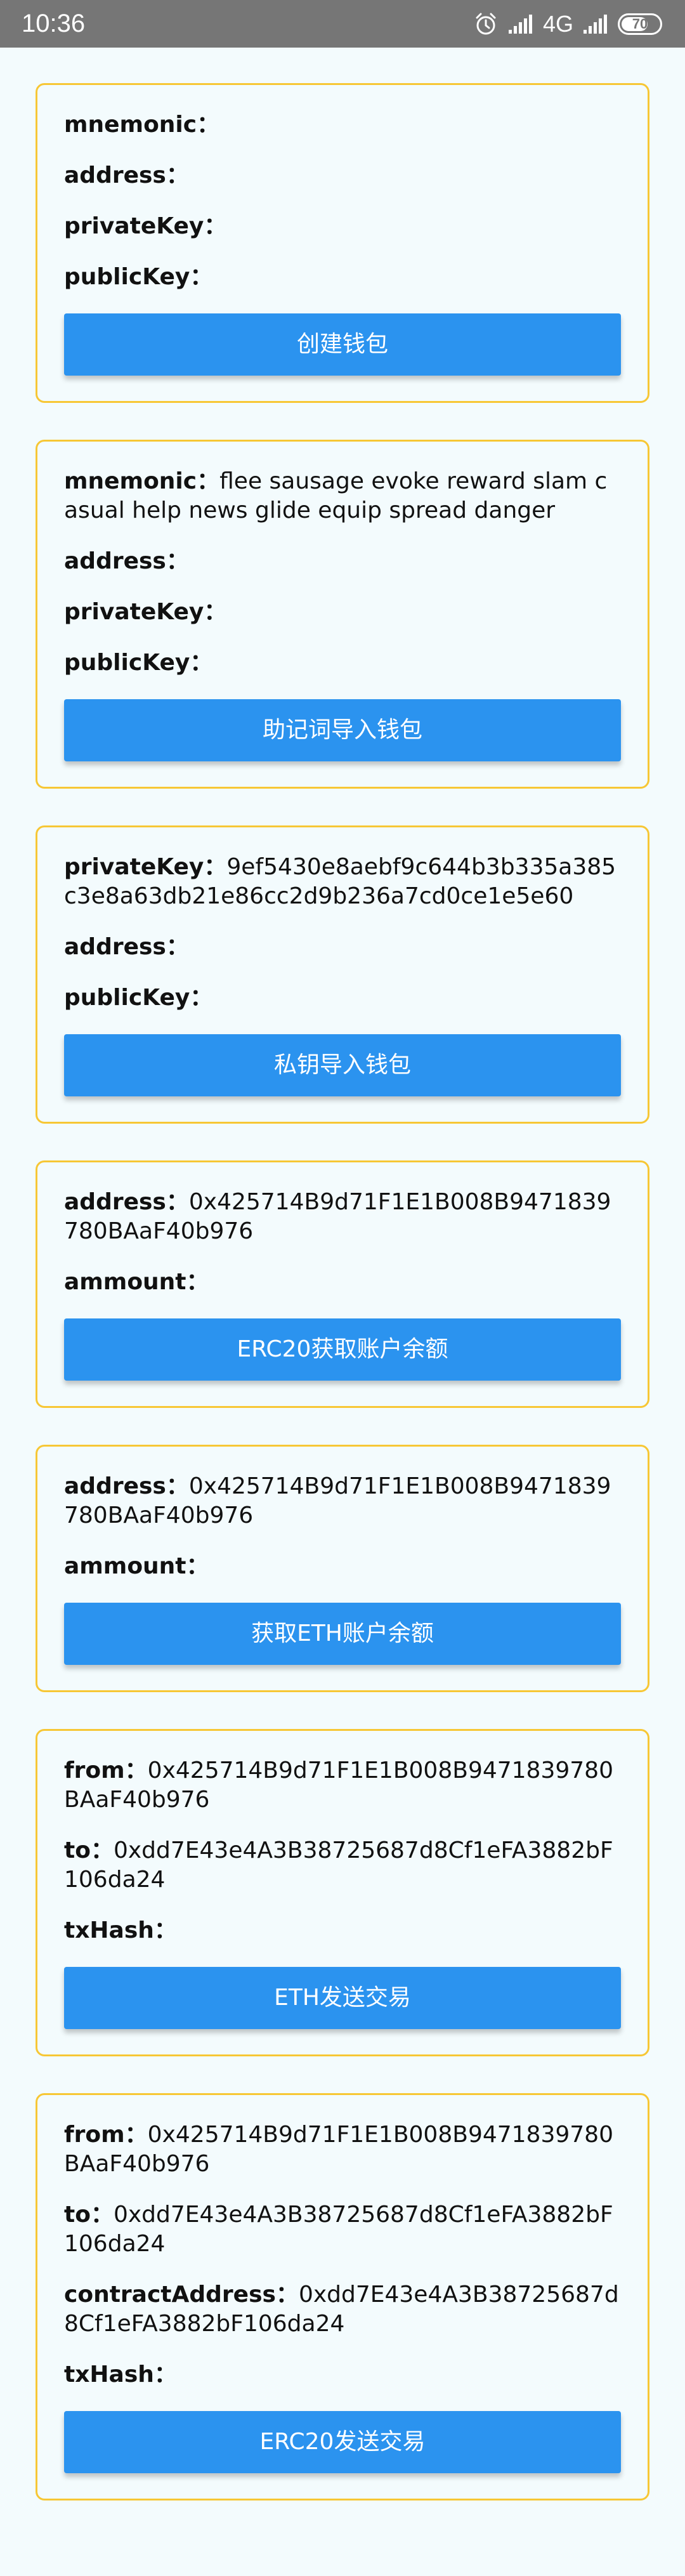 The image size is (685, 2576). I want to click on private-key-import-button: 私钥导入钱包, so click(342, 1065).